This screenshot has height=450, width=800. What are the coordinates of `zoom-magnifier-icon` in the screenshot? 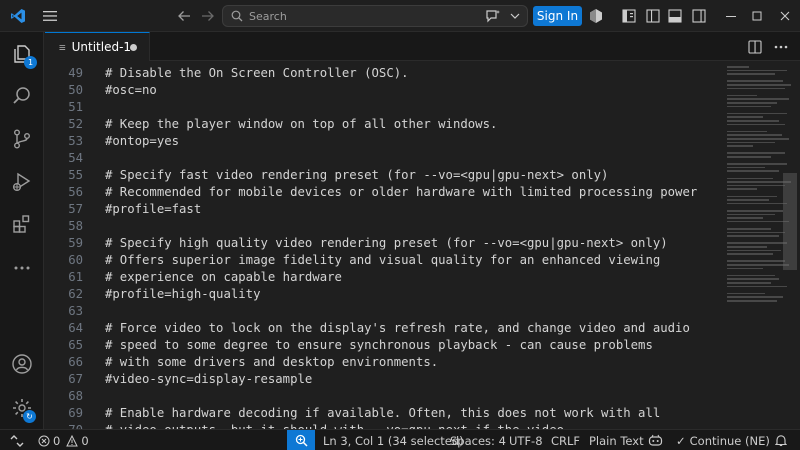 It's located at (301, 440).